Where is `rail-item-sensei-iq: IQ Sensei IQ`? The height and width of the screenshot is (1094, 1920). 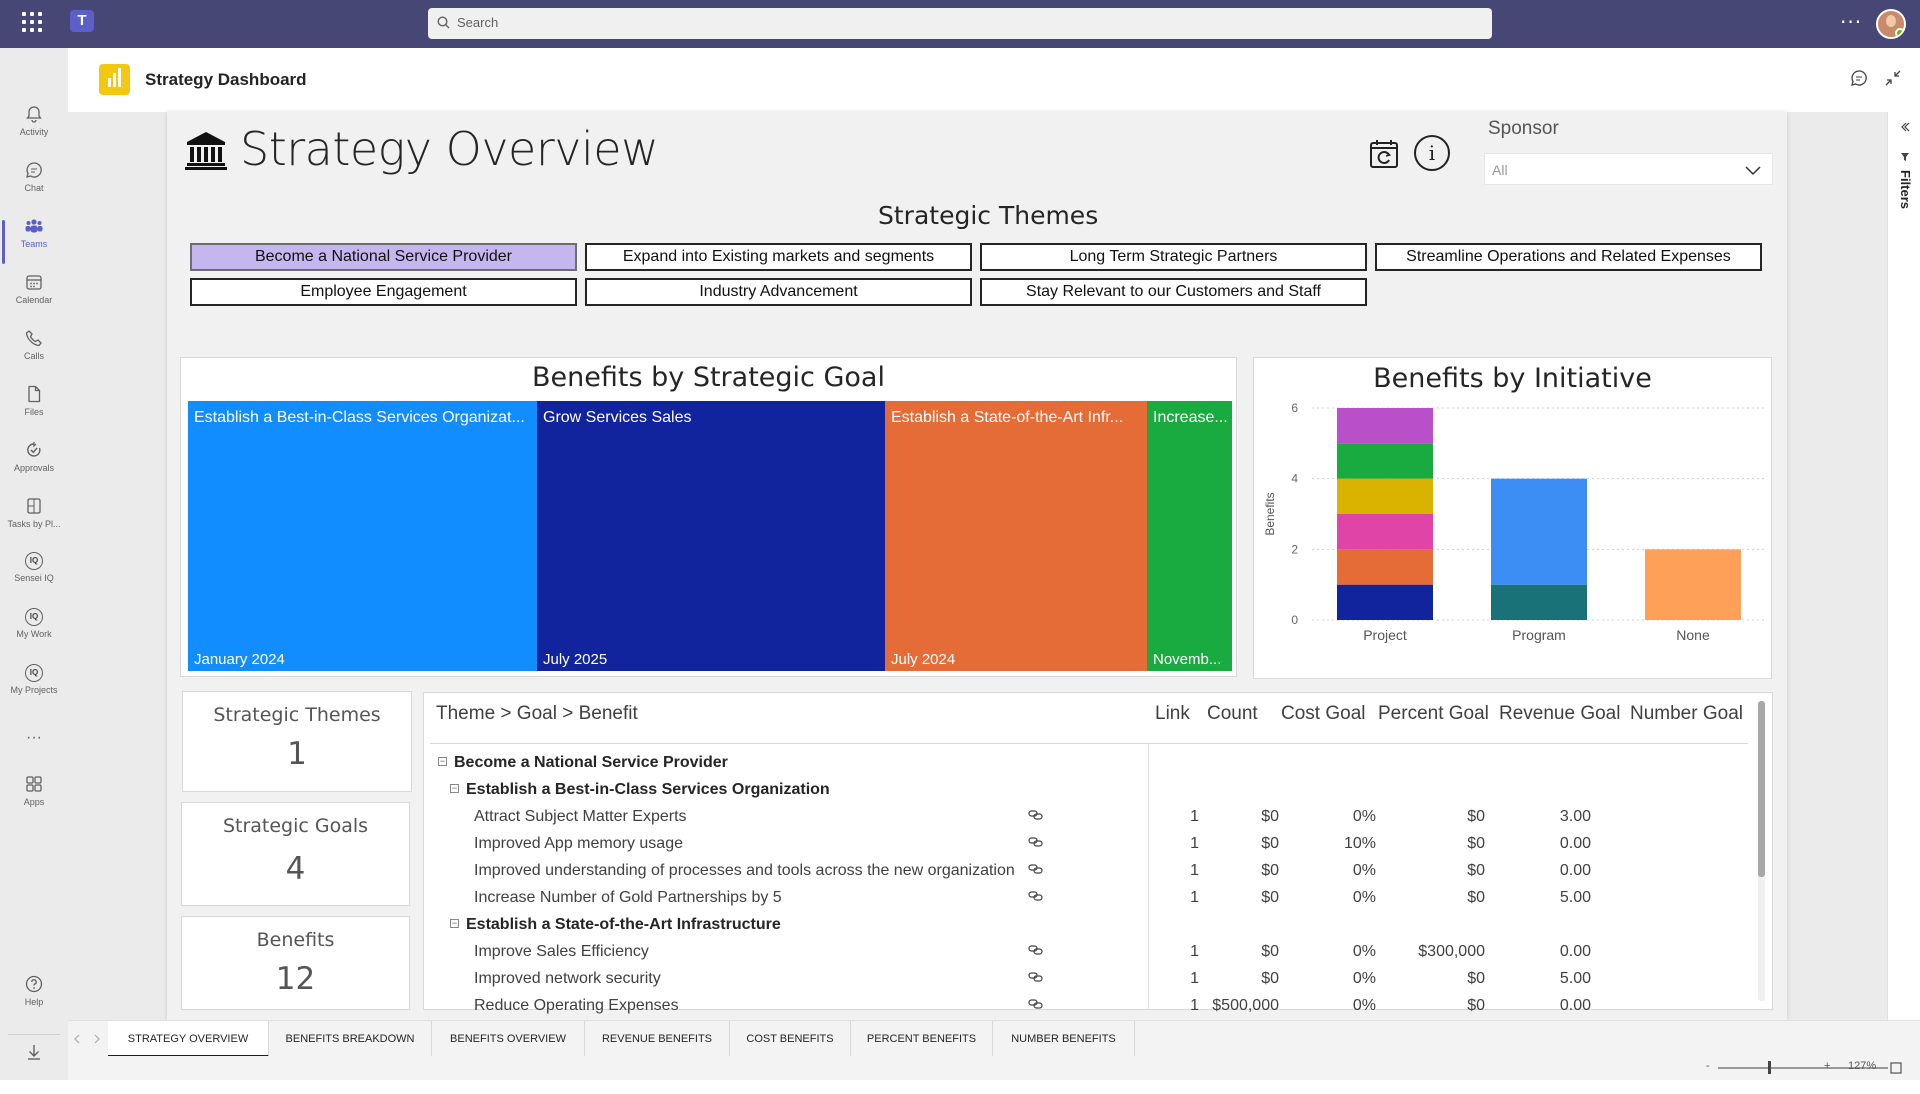
rail-item-sensei-iq: IQ Sensei IQ is located at coordinates (34, 578).